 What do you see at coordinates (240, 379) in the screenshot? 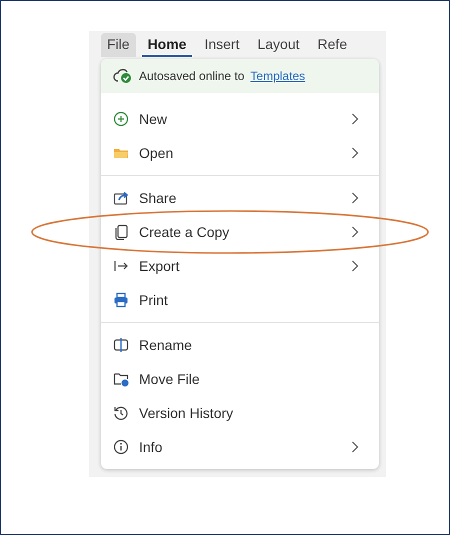
I see `menu-item: Move File` at bounding box center [240, 379].